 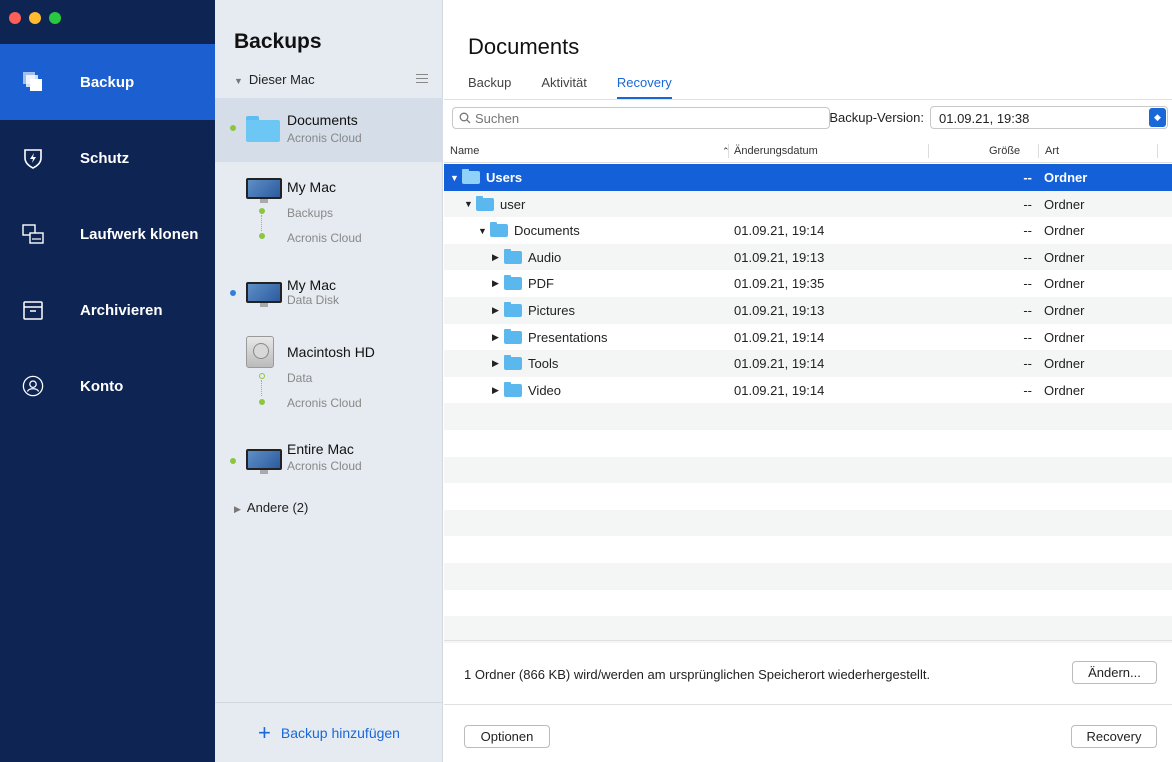 What do you see at coordinates (464, 151) in the screenshot?
I see `column-name: Name` at bounding box center [464, 151].